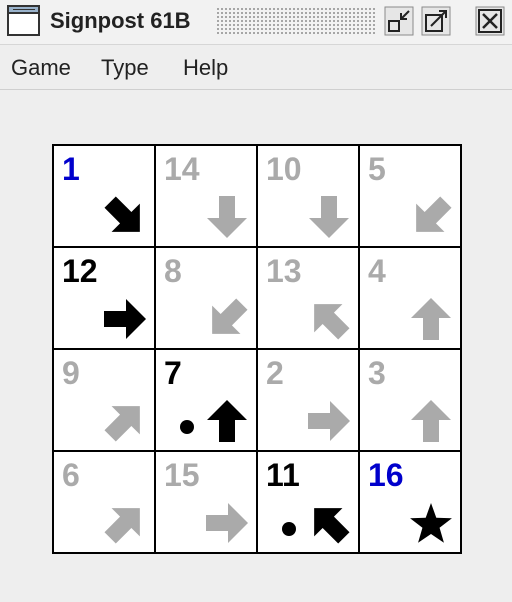  I want to click on menu-type: Type, so click(125, 68).